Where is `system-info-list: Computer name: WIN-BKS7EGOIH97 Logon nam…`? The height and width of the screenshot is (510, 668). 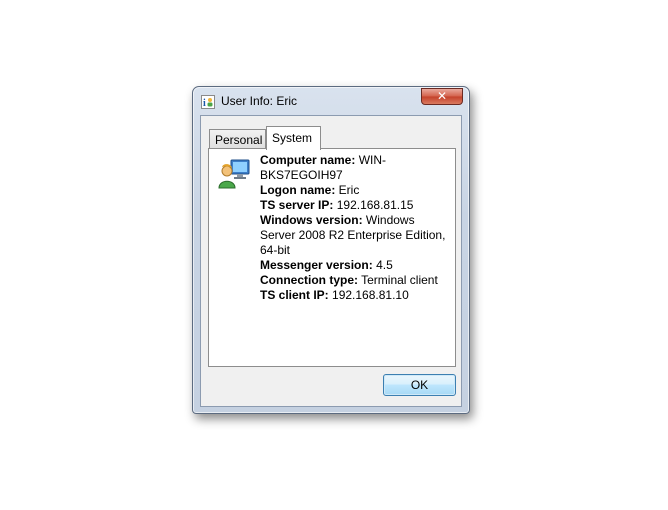 system-info-list: Computer name: WIN-BKS7EGOIH97 Logon nam… is located at coordinates (356, 228).